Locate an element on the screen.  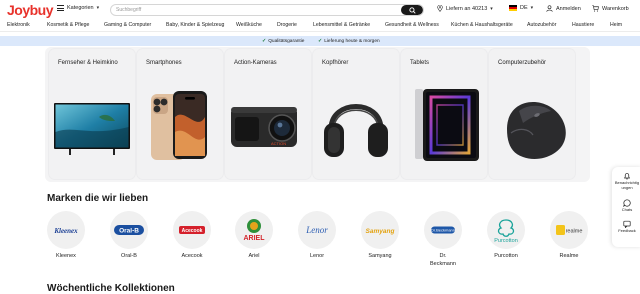
brand-realme: realme Realme is located at coordinates (569, 235).